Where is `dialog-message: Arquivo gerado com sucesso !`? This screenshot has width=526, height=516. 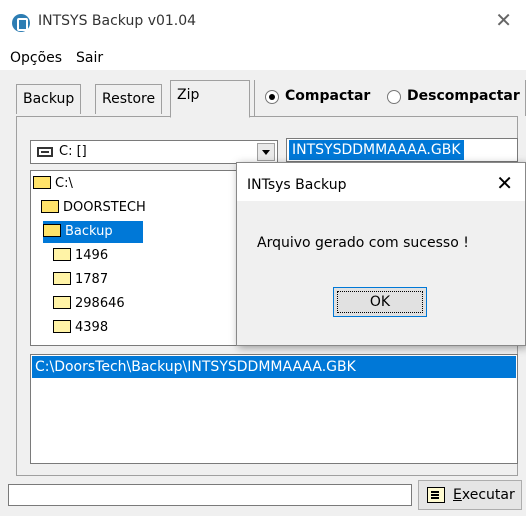
dialog-message: Arquivo gerado com sucesso ! is located at coordinates (363, 243).